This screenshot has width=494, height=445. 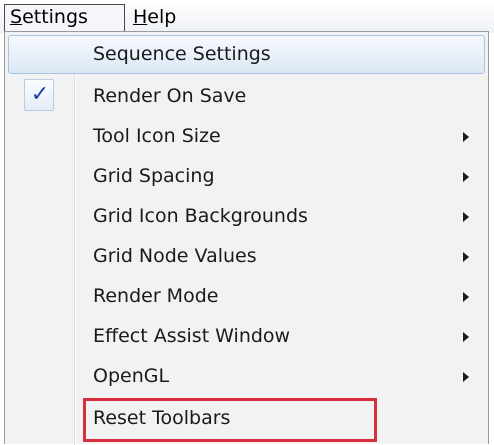 I want to click on menu-item-grid-node-values: Grid Node Values, so click(x=246, y=256).